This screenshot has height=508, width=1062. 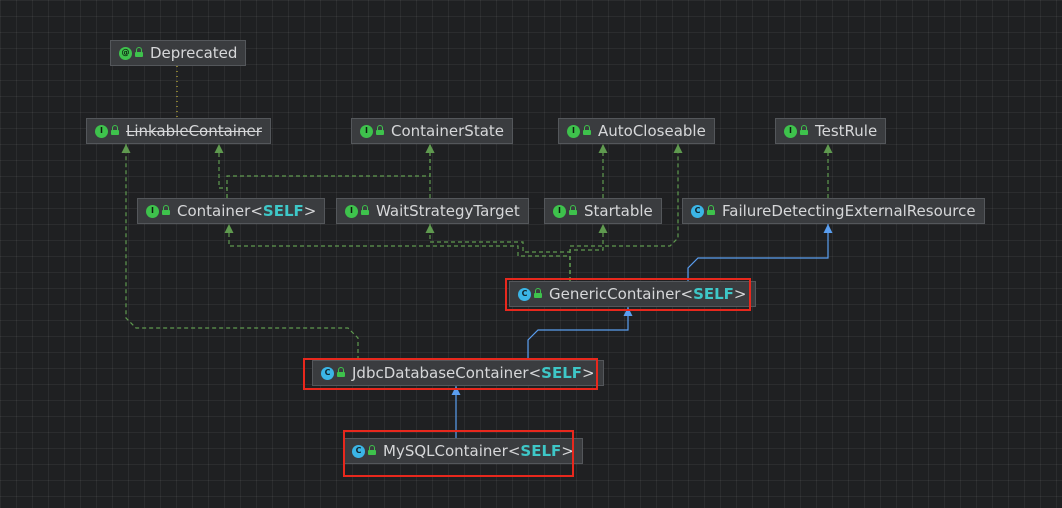 I want to click on edge-jdbc_database_container-to-generic_container, so click(x=580, y=333).